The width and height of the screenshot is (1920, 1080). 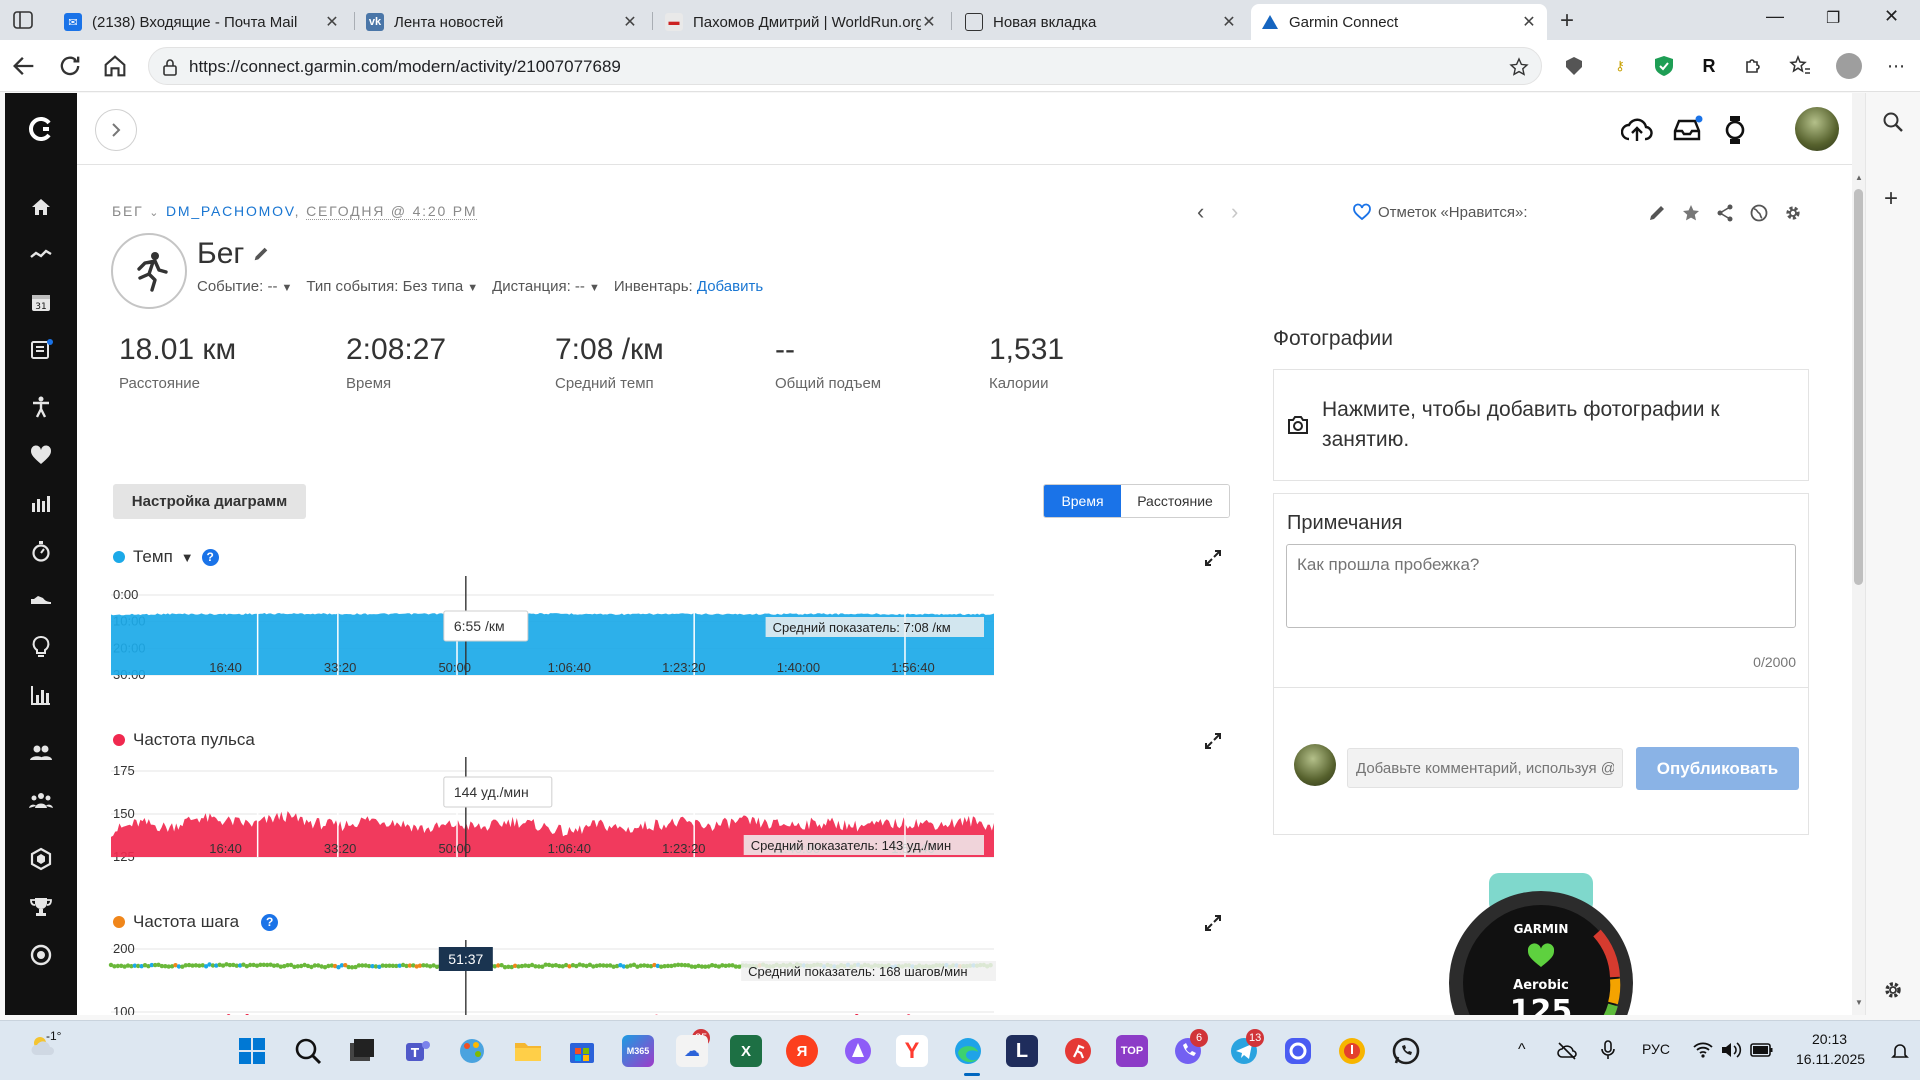 What do you see at coordinates (1891, 16) in the screenshot?
I see `close-window-button: ✕` at bounding box center [1891, 16].